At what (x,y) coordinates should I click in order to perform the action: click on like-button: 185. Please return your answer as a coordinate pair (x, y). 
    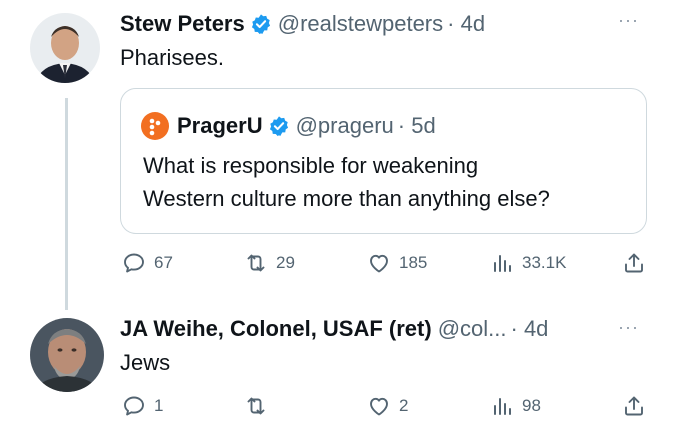
    Looking at the image, I should click on (397, 263).